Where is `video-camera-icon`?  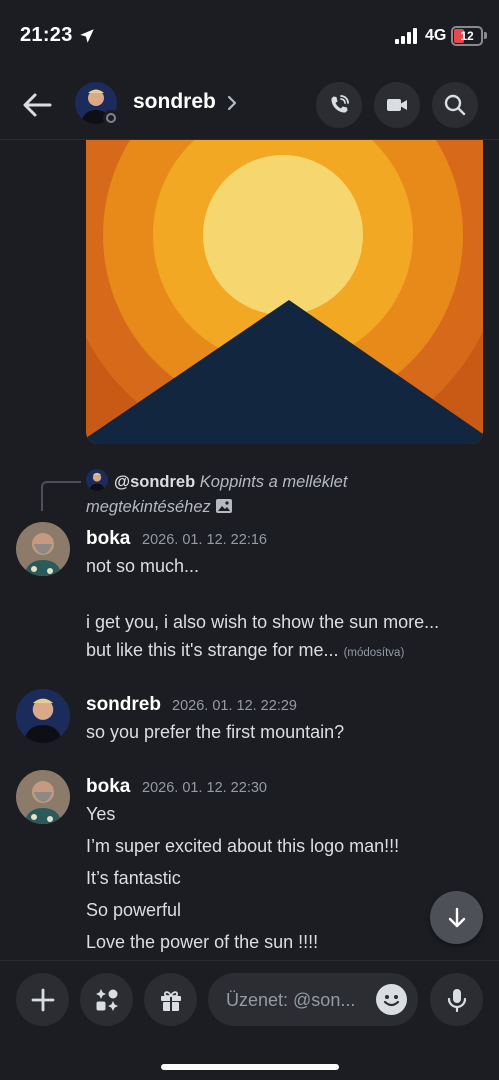 video-camera-icon is located at coordinates (397, 105).